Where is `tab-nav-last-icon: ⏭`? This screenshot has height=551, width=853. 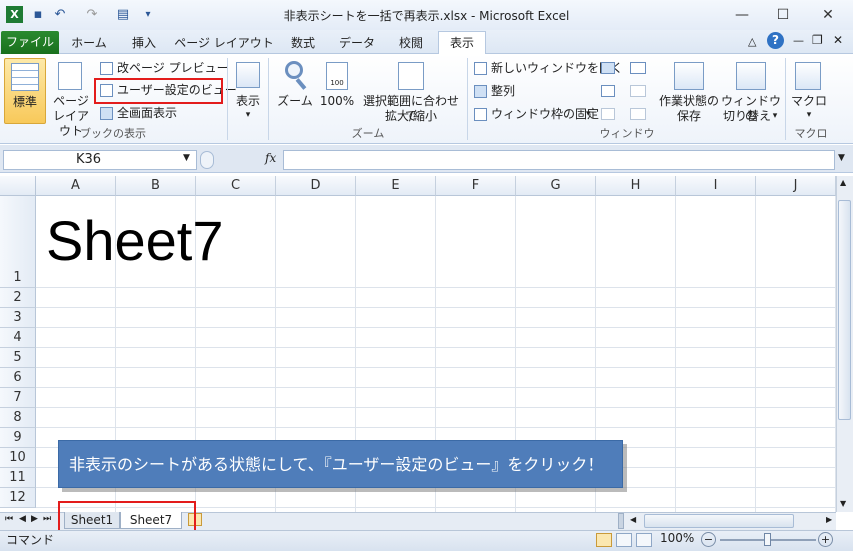
tab-nav-last-icon: ⏭ is located at coordinates (47, 519).